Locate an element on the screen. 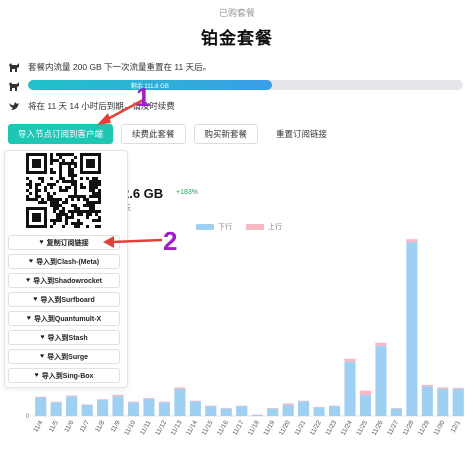 The height and width of the screenshot is (453, 474). annotation-number-1: 1 is located at coordinates (143, 97).